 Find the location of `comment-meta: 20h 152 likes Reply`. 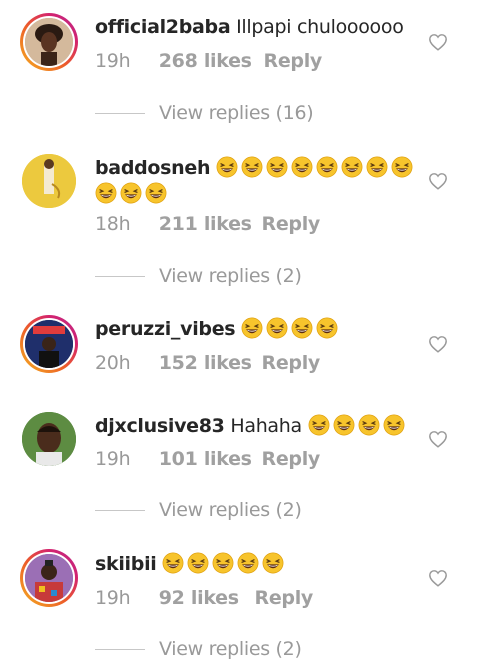

comment-meta: 20h 152 likes Reply is located at coordinates (207, 363).